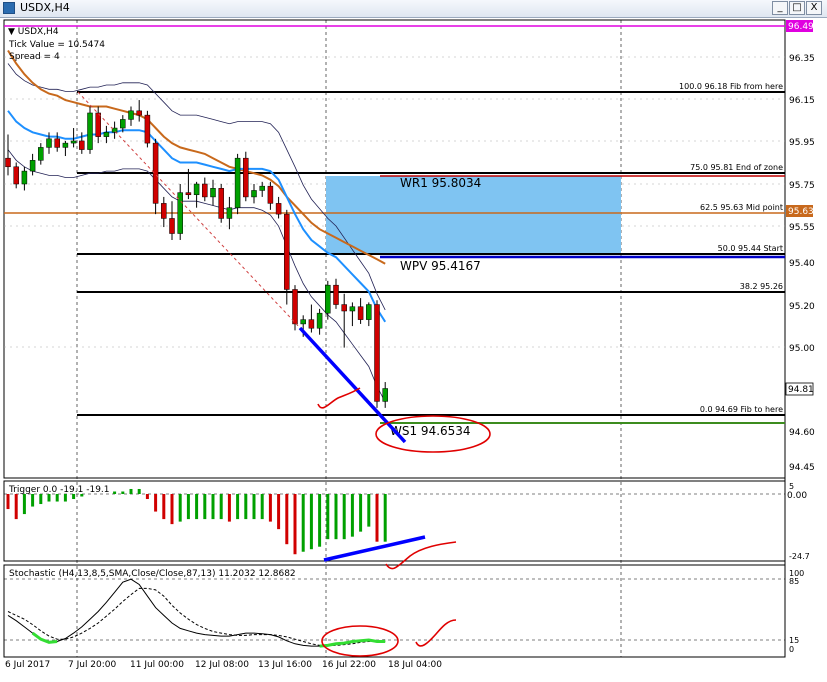 The image size is (827, 682). Describe the element at coordinates (801, 27) in the screenshot. I see `top-price-badge-text: 96.49` at that location.